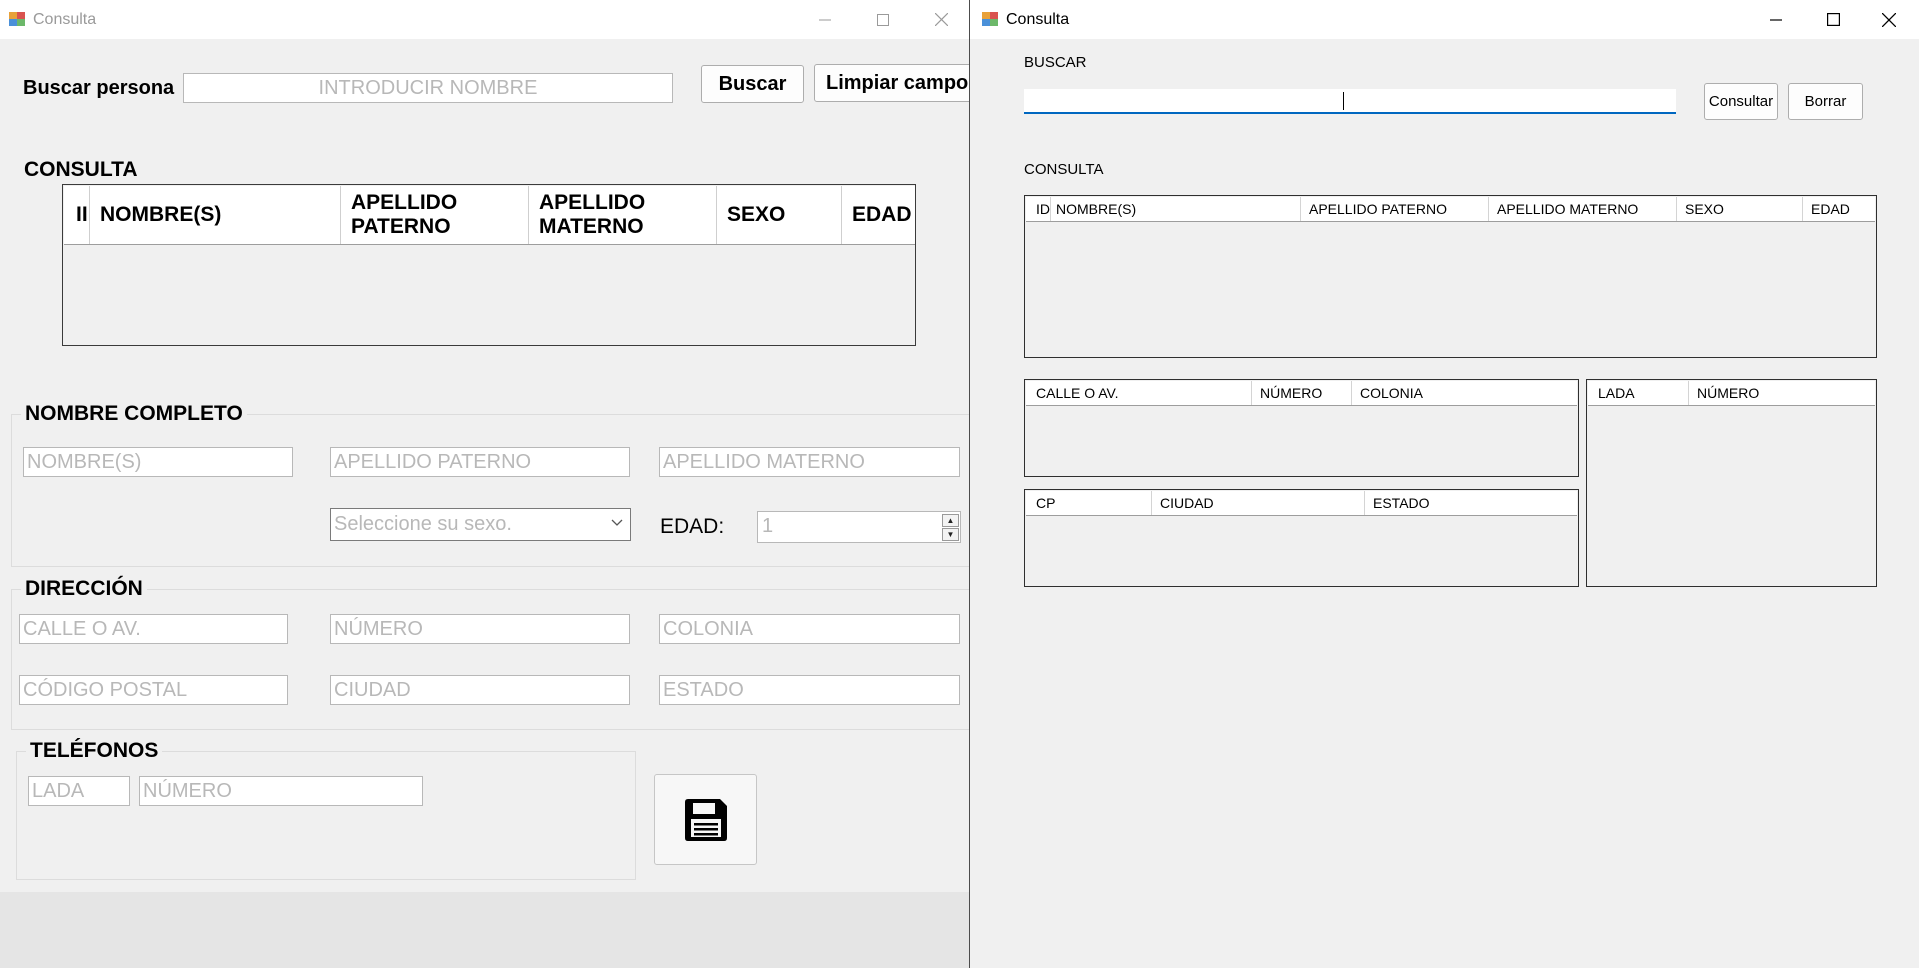 Image resolution: width=1919 pixels, height=968 pixels. I want to click on column-header-lada: LADA, so click(1638, 393).